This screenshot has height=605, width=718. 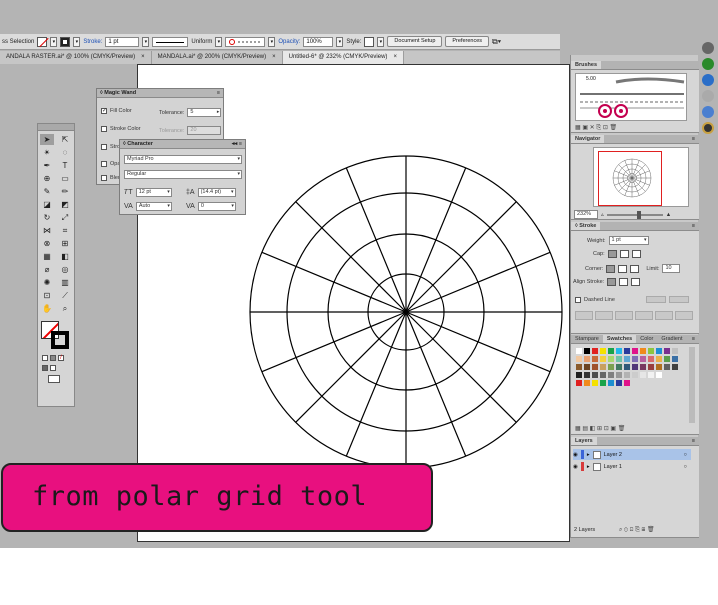 I want to click on tolerance-field: 5 ▸, so click(x=204, y=112).